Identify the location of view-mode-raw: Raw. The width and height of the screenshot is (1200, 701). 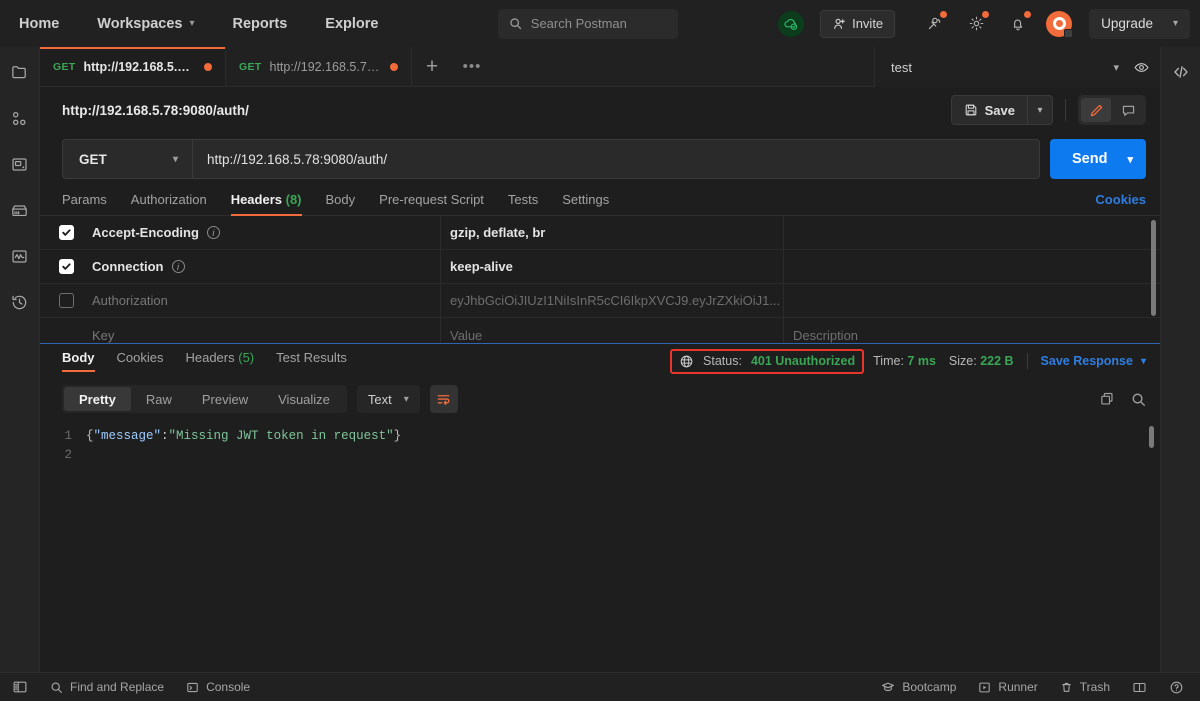
(159, 399).